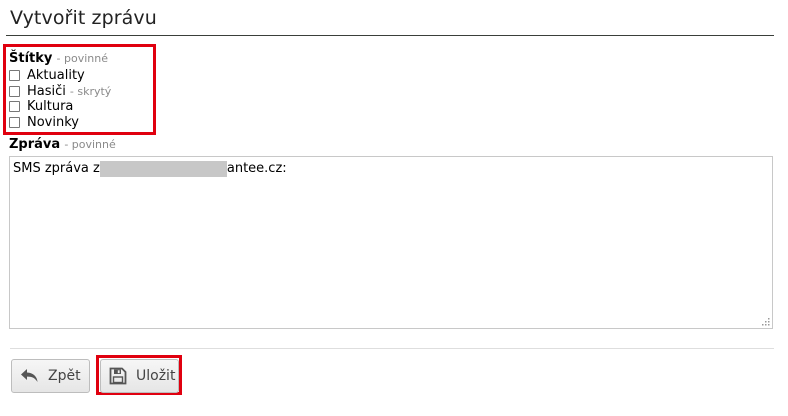 The height and width of the screenshot is (416, 788). What do you see at coordinates (392, 348) in the screenshot?
I see `actions-divider` at bounding box center [392, 348].